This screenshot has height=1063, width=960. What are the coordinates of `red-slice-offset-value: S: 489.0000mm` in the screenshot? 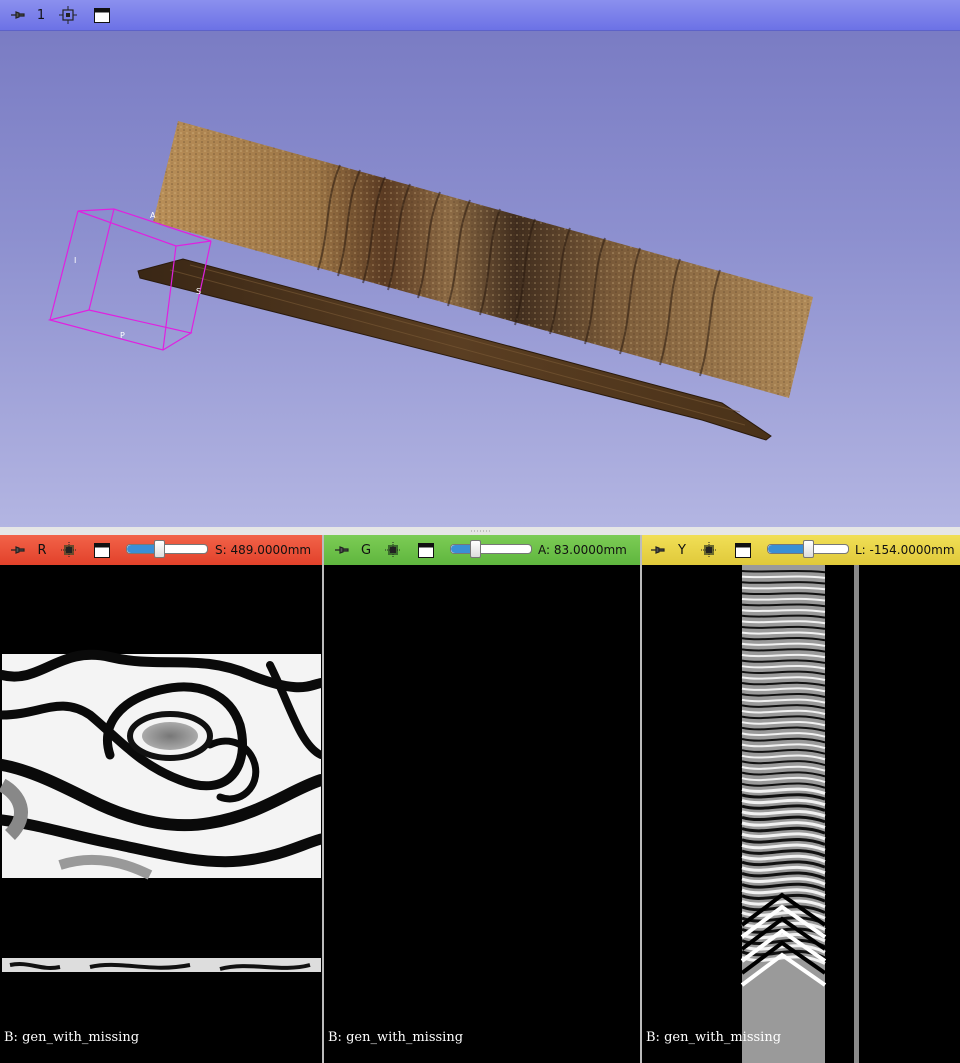 It's located at (263, 550).